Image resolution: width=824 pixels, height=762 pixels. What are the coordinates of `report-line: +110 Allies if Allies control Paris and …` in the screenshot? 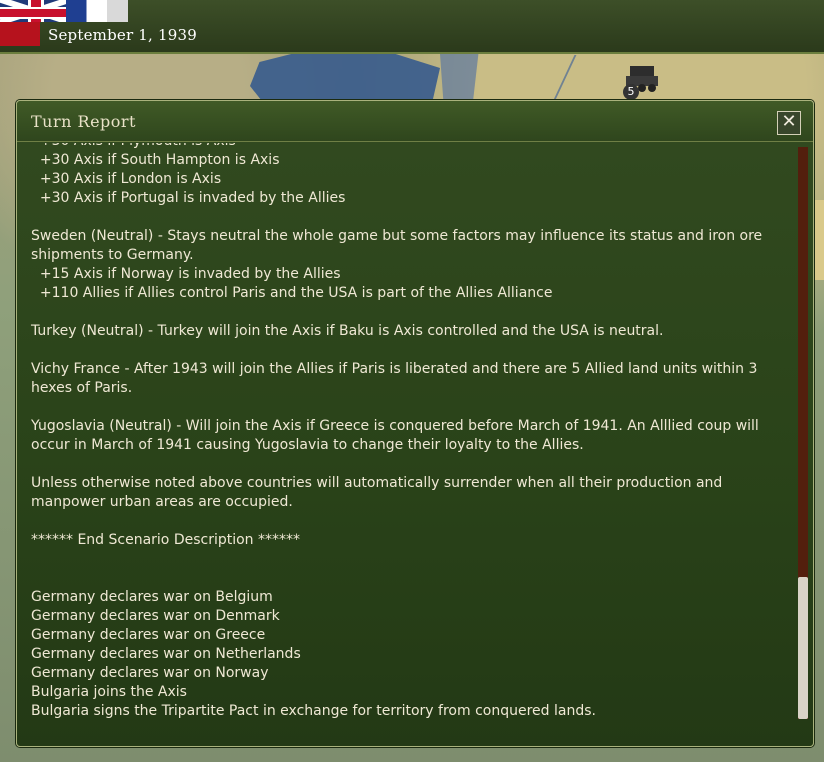 It's located at (292, 293).